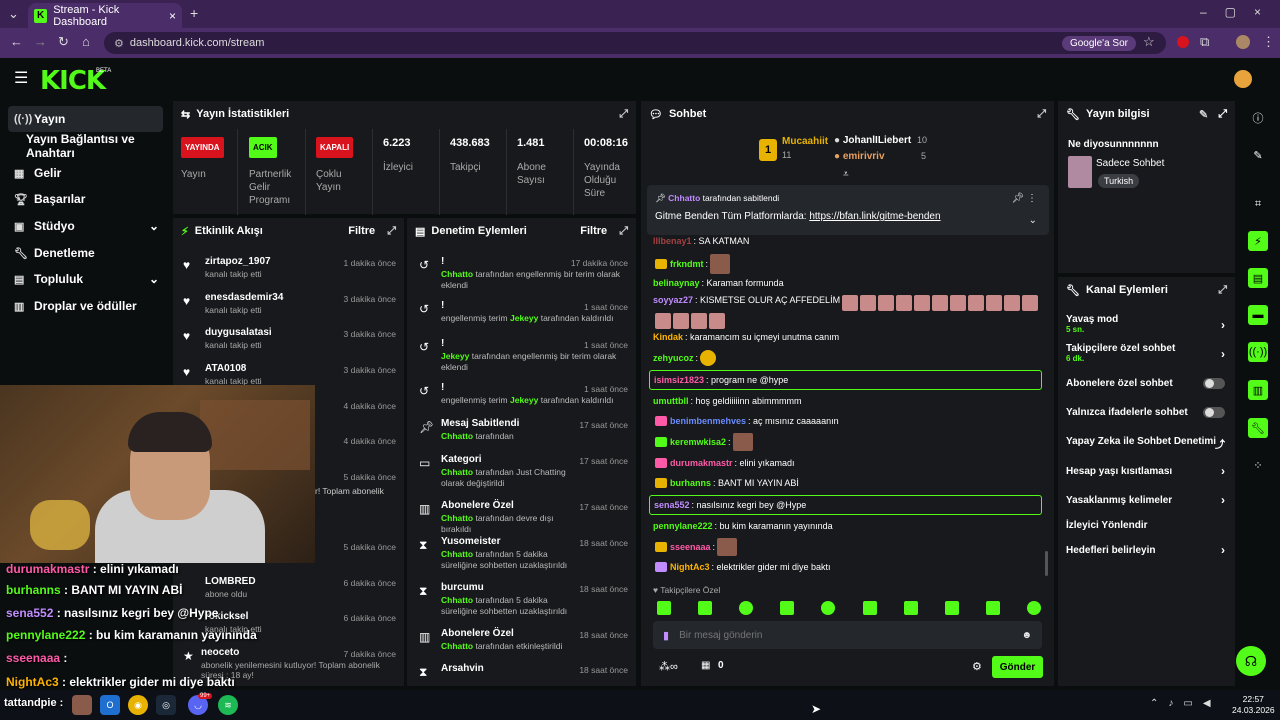 The width and height of the screenshot is (1280, 720). Describe the element at coordinates (85, 226) in the screenshot. I see `sidebar-item-studio: ▣ Stüdyo ⌄` at that location.